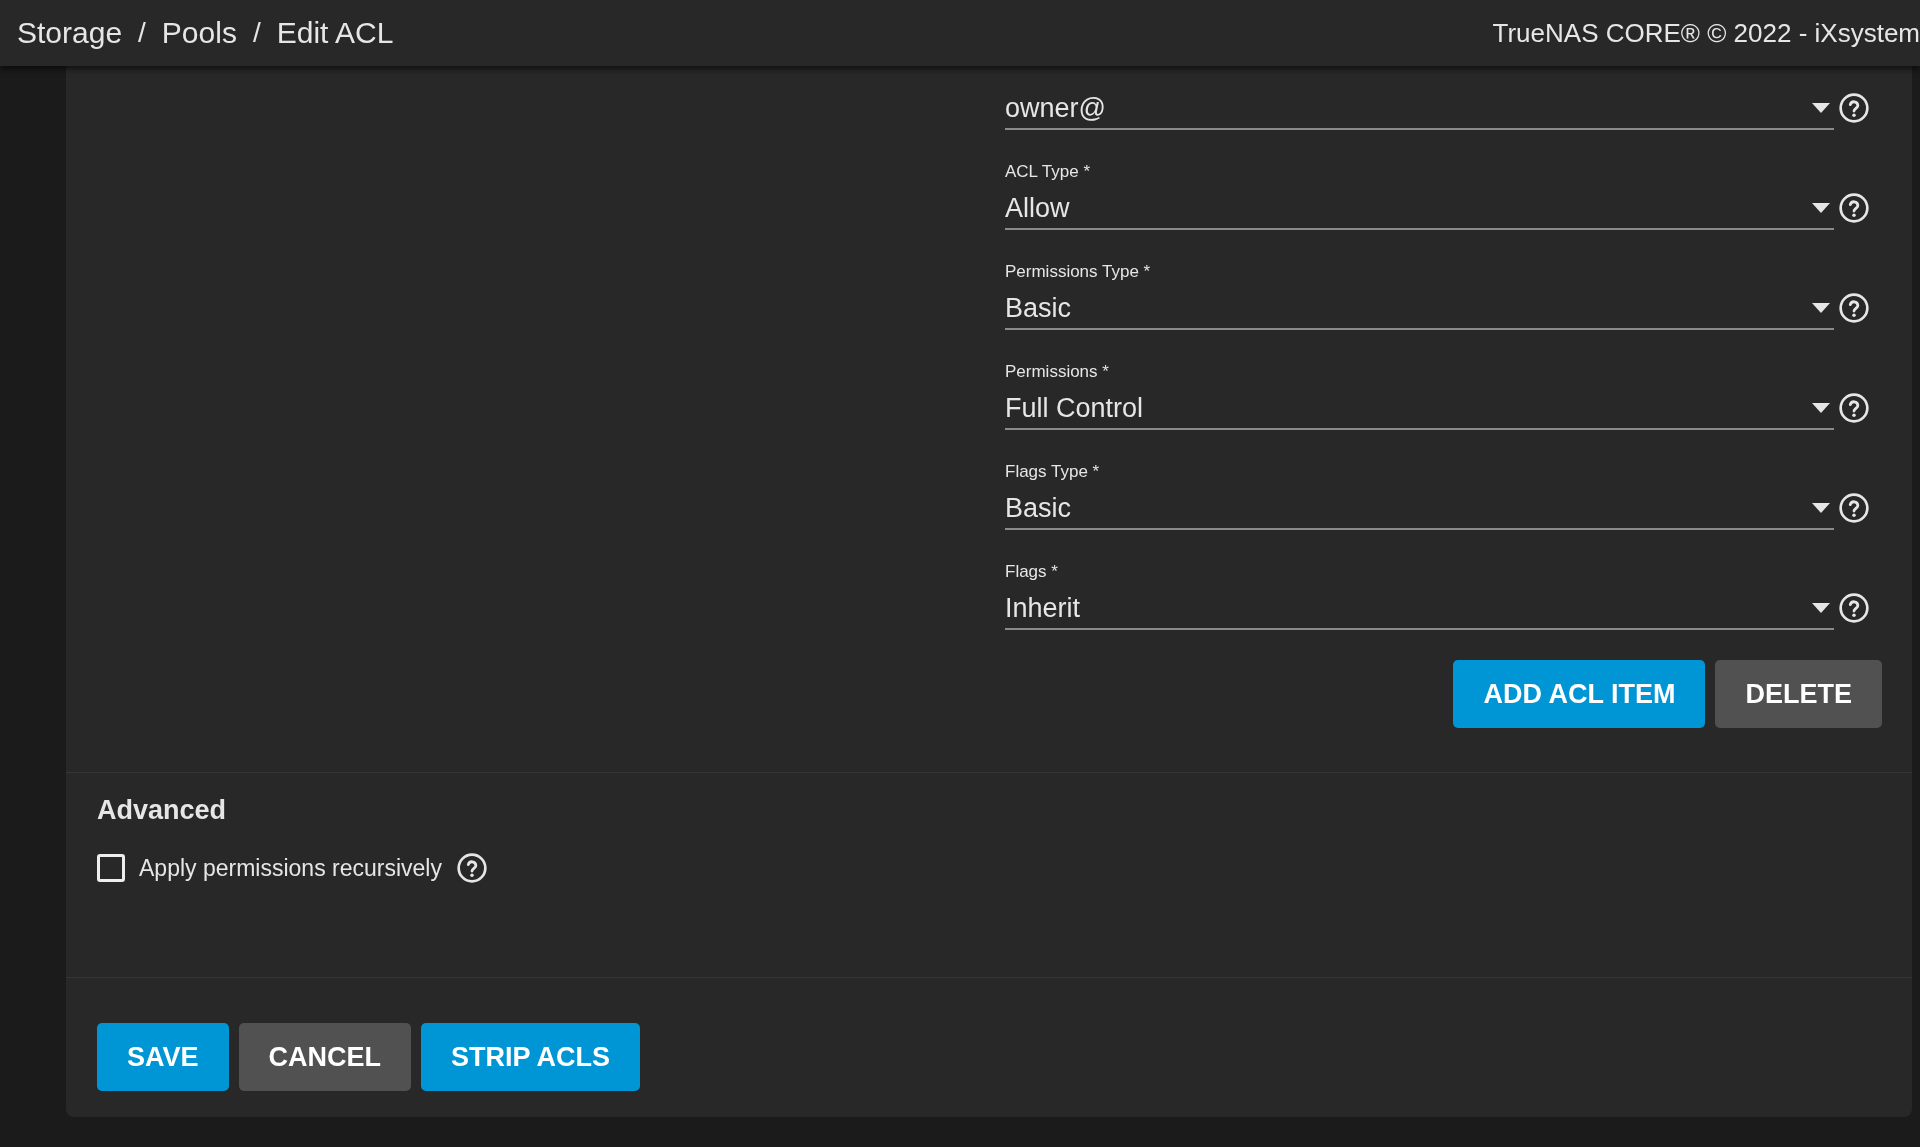 The width and height of the screenshot is (1920, 1147). Describe the element at coordinates (1798, 694) in the screenshot. I see `secondary-button: DELETE` at that location.